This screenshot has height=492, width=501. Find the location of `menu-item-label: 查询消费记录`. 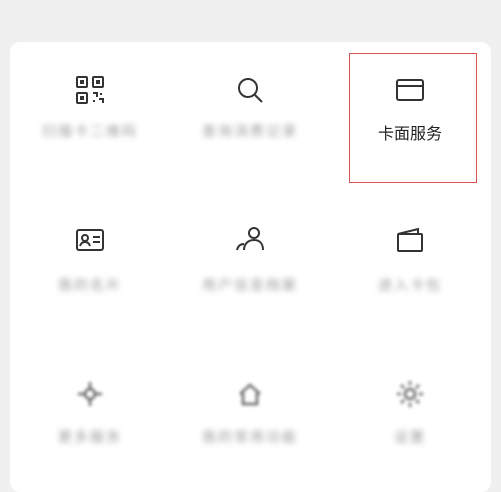

menu-item-label: 查询消费记录 is located at coordinates (250, 132).